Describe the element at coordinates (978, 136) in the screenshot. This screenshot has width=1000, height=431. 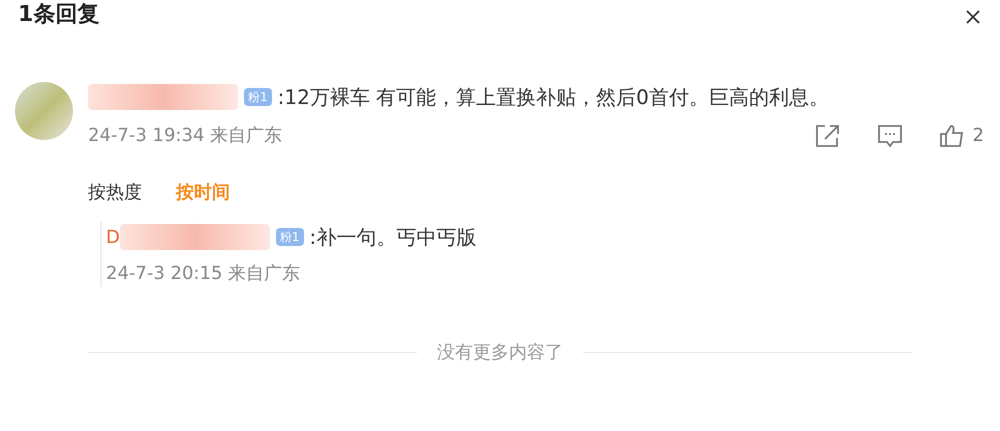
I see `like-count: 2` at that location.